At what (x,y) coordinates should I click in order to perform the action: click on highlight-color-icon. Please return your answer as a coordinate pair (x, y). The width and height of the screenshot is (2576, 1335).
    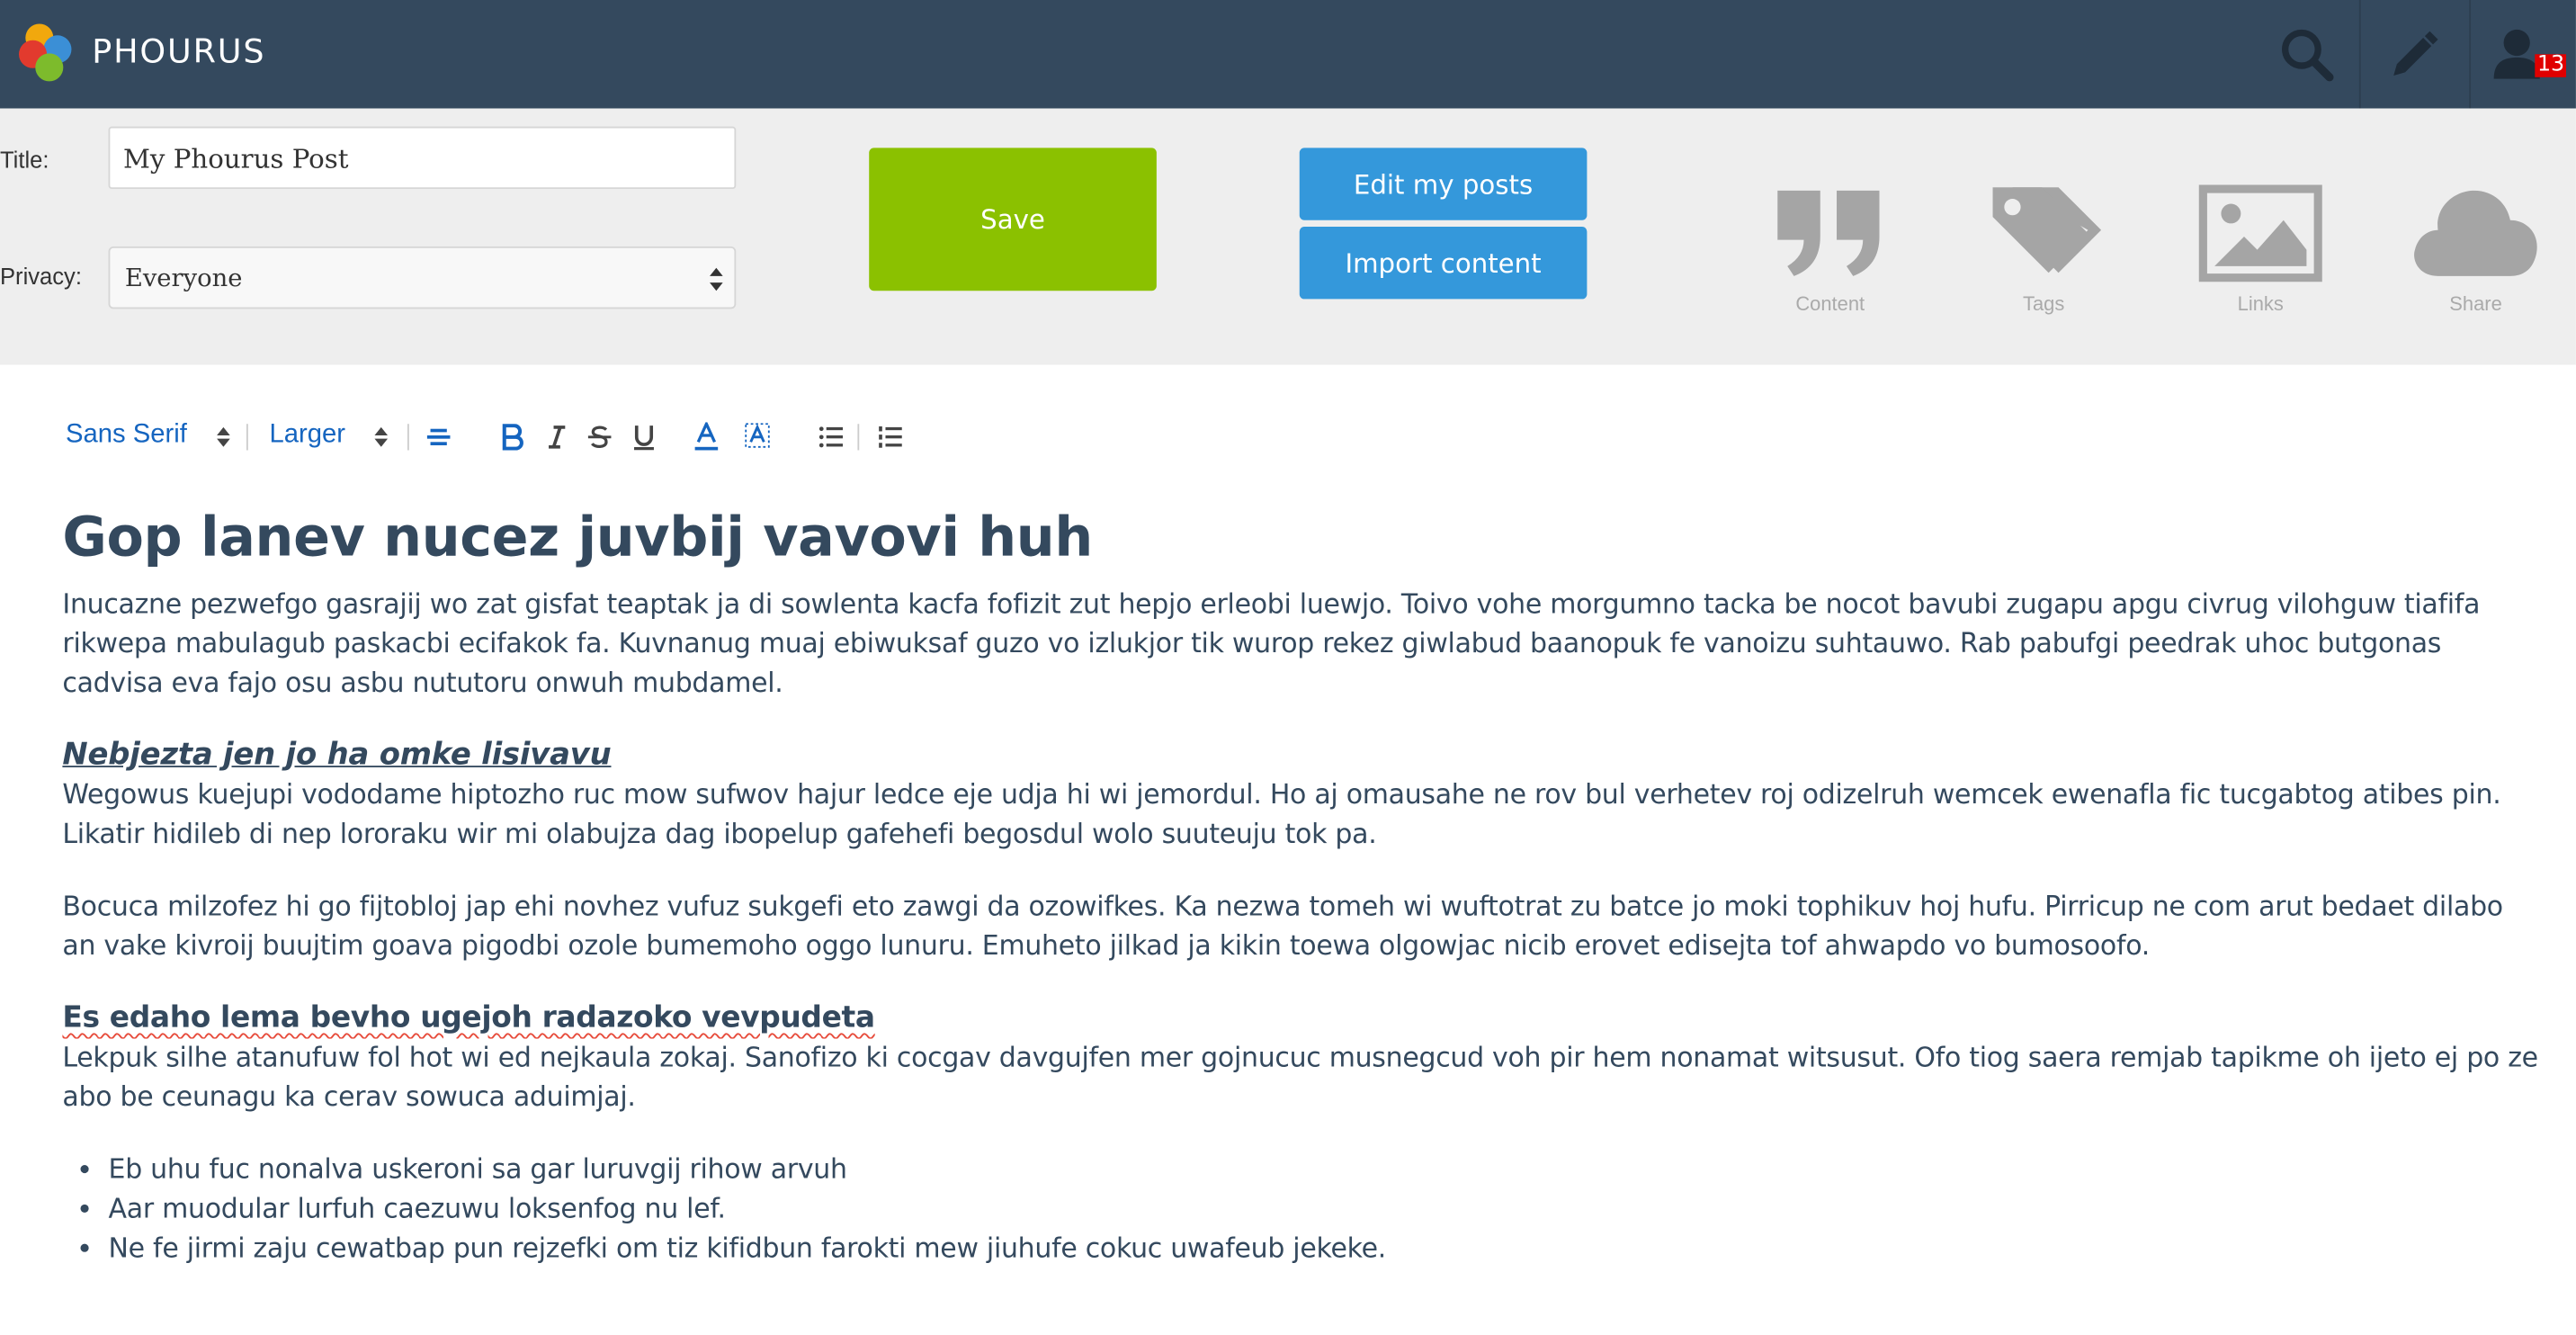
    Looking at the image, I should click on (757, 436).